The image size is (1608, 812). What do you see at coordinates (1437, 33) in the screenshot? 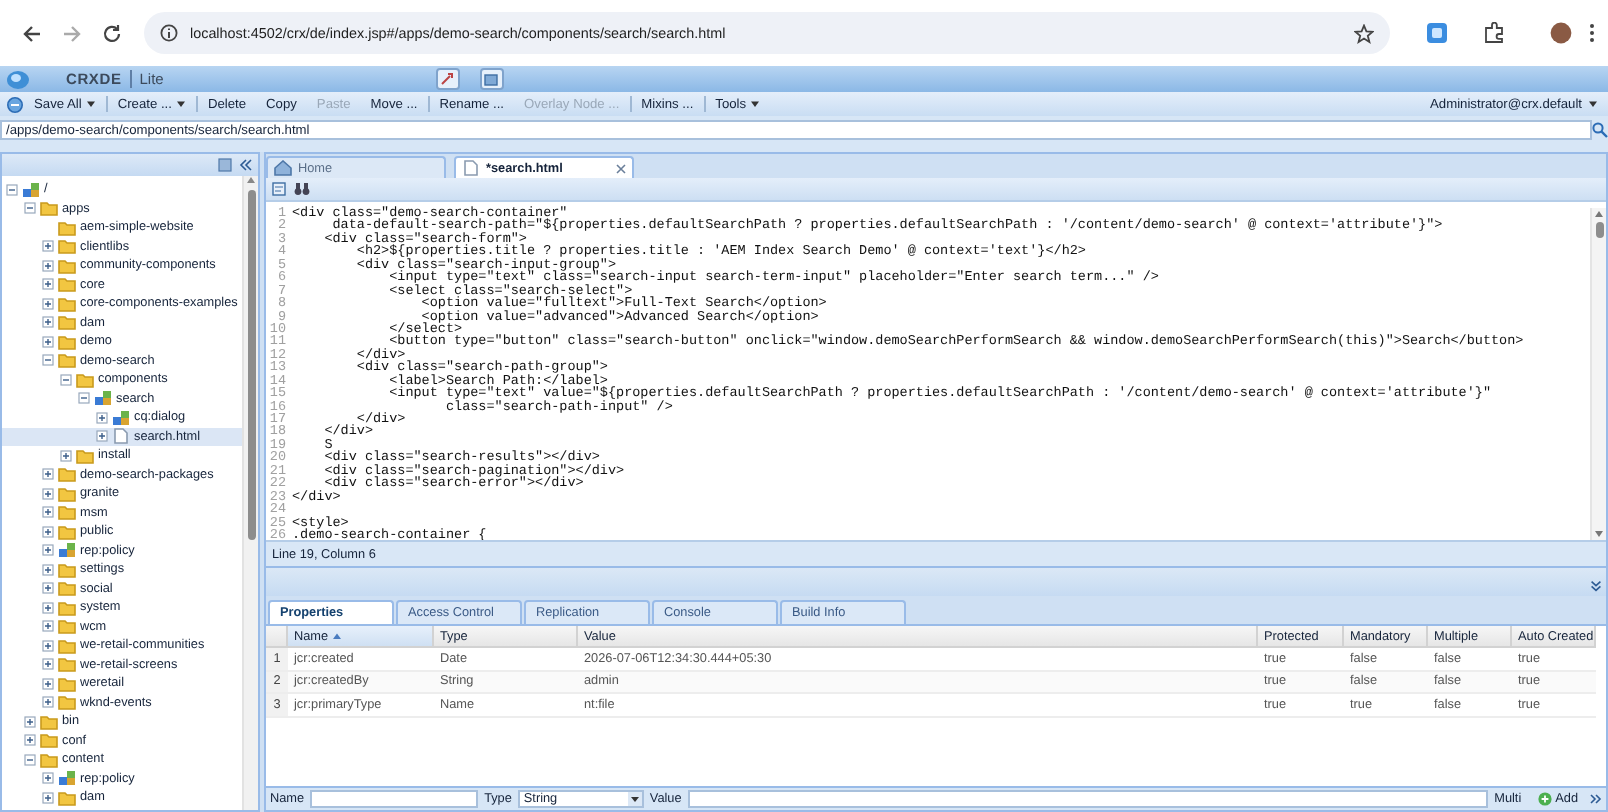
I see `extension-icon` at bounding box center [1437, 33].